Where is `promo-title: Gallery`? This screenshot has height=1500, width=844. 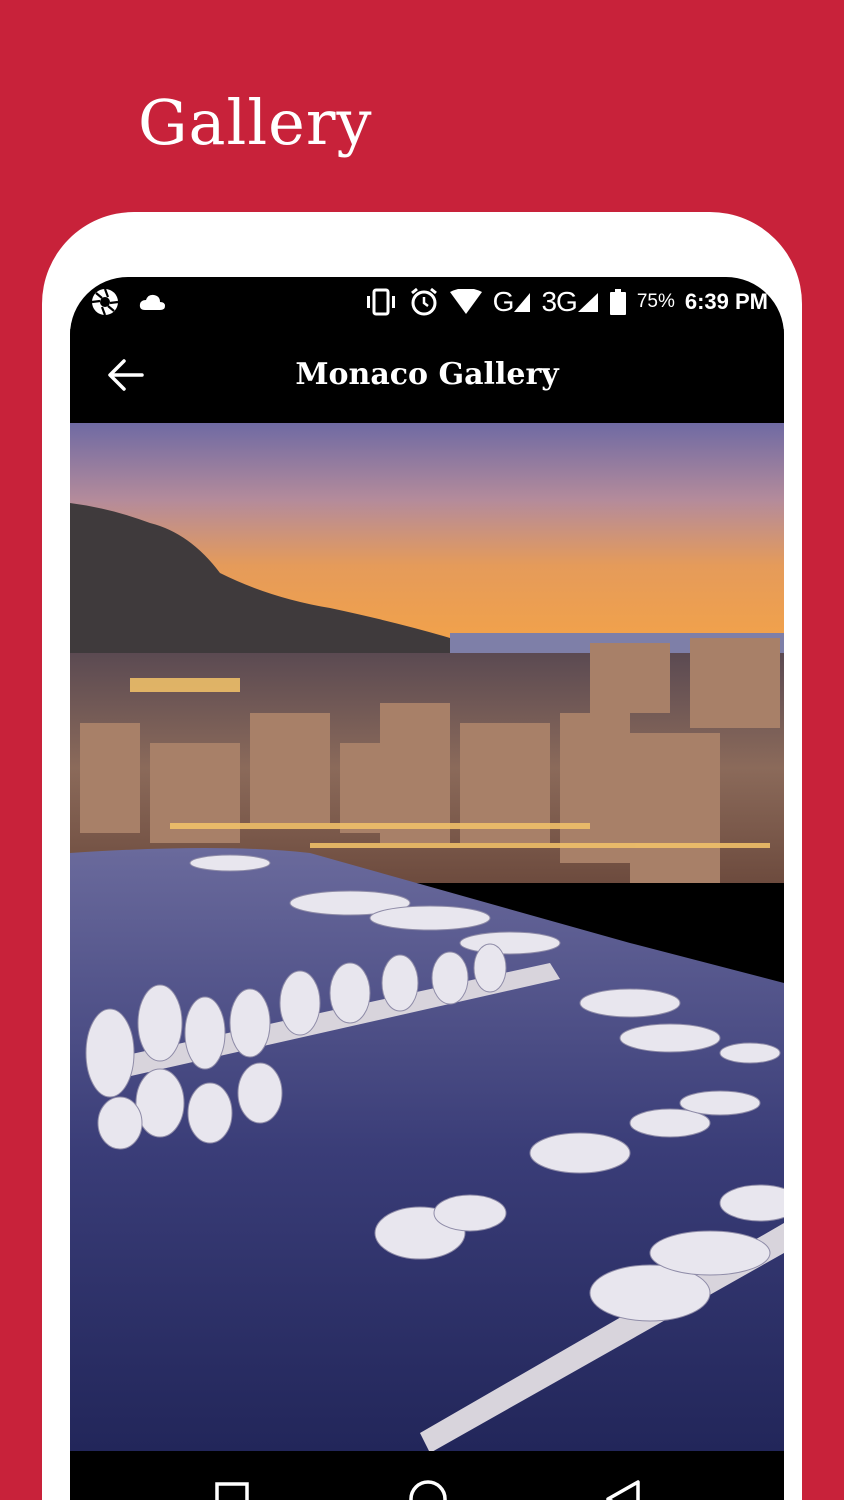
promo-title: Gallery is located at coordinates (255, 122).